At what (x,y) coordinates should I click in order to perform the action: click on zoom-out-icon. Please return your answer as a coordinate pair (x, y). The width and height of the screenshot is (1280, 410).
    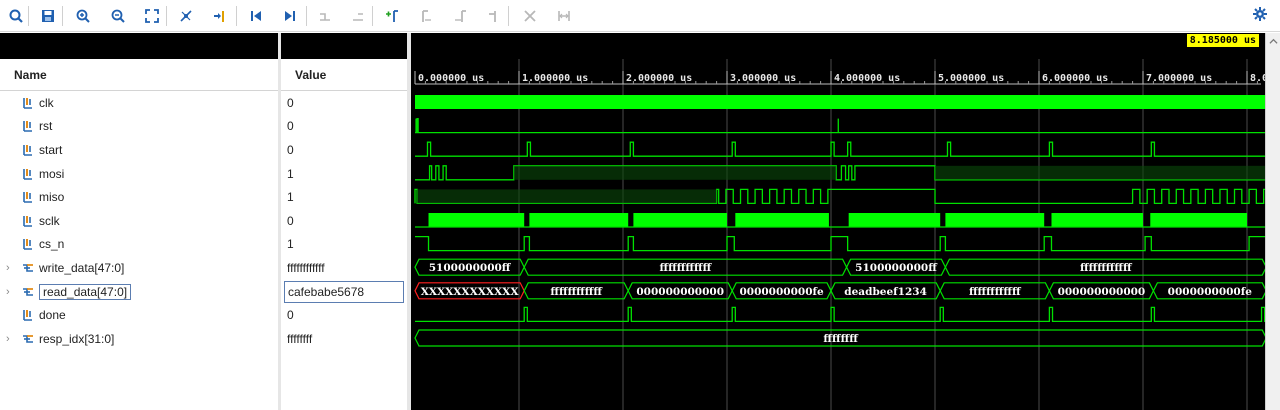
    Looking at the image, I should click on (118, 16).